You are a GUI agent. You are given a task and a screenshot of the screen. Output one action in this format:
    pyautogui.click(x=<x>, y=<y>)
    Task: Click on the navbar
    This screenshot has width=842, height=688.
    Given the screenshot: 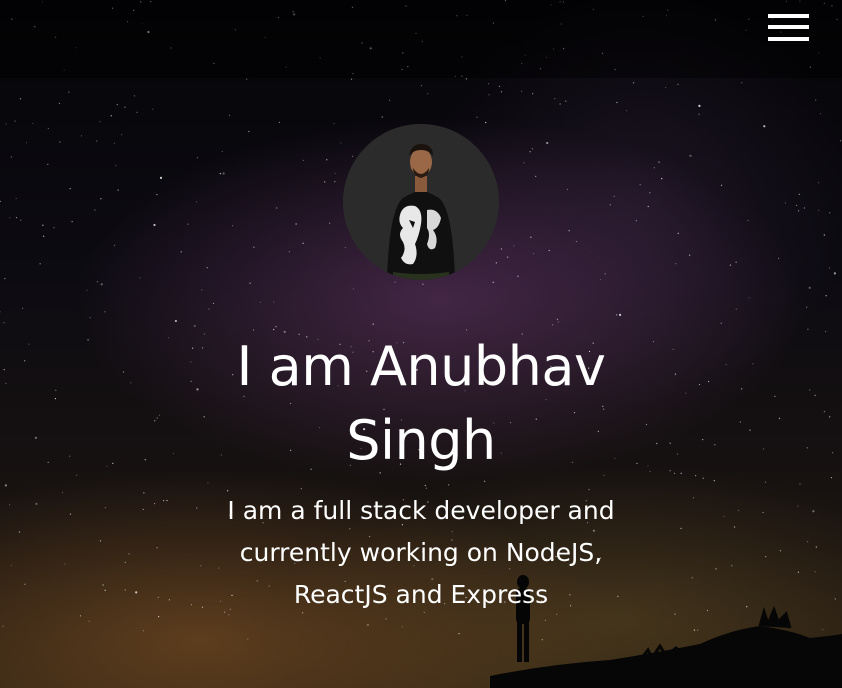 What is the action you would take?
    pyautogui.click(x=421, y=39)
    